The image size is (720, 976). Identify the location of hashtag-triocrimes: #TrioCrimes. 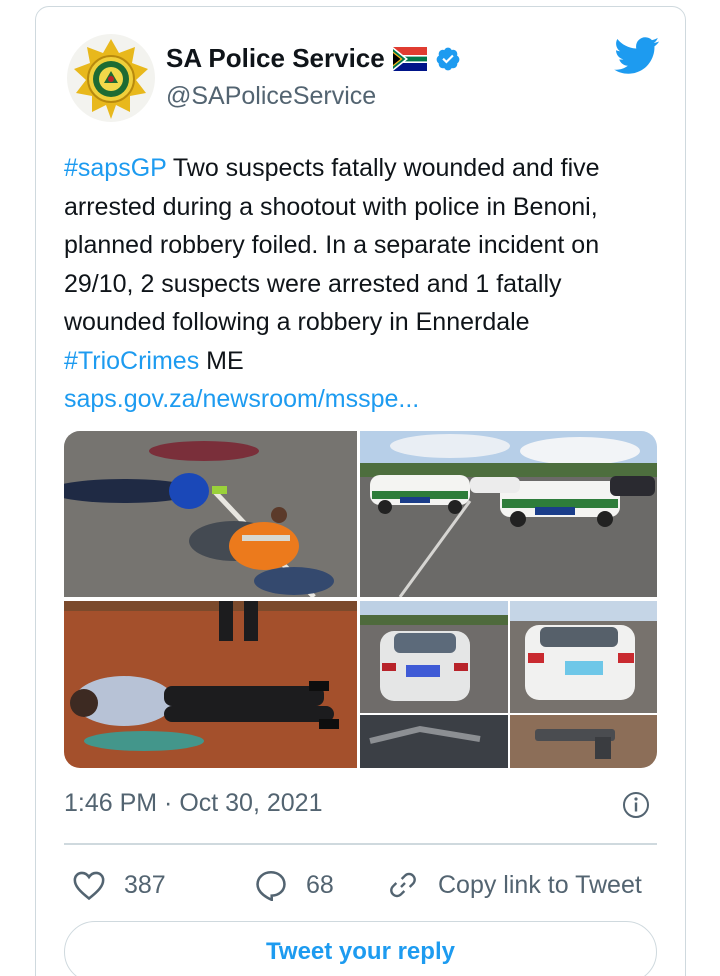
(131, 361).